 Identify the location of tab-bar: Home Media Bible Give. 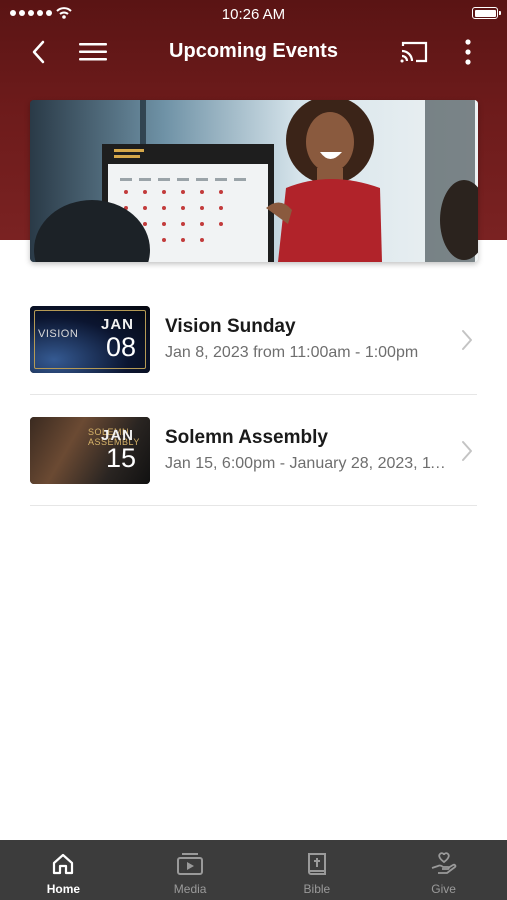
(253, 870).